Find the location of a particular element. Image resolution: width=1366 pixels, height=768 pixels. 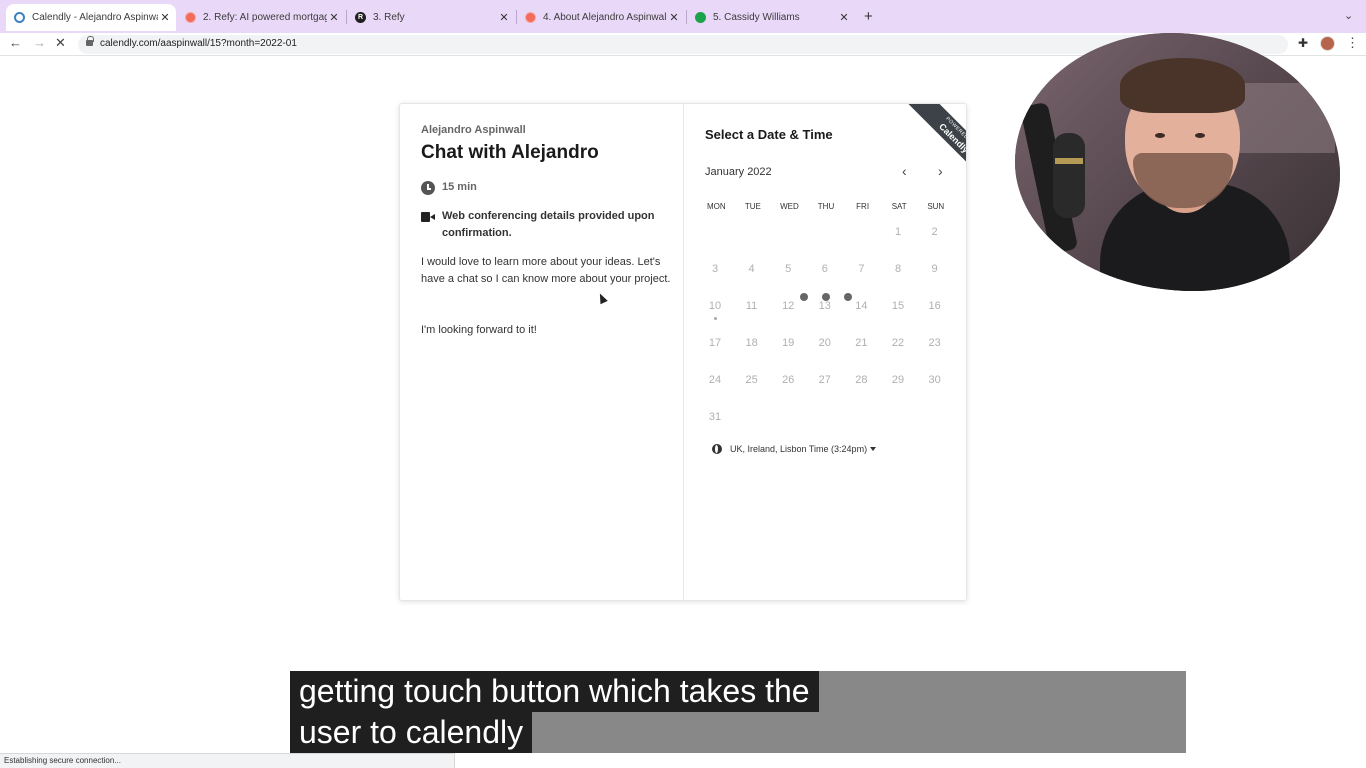

weekday-label: SAT is located at coordinates (899, 206).